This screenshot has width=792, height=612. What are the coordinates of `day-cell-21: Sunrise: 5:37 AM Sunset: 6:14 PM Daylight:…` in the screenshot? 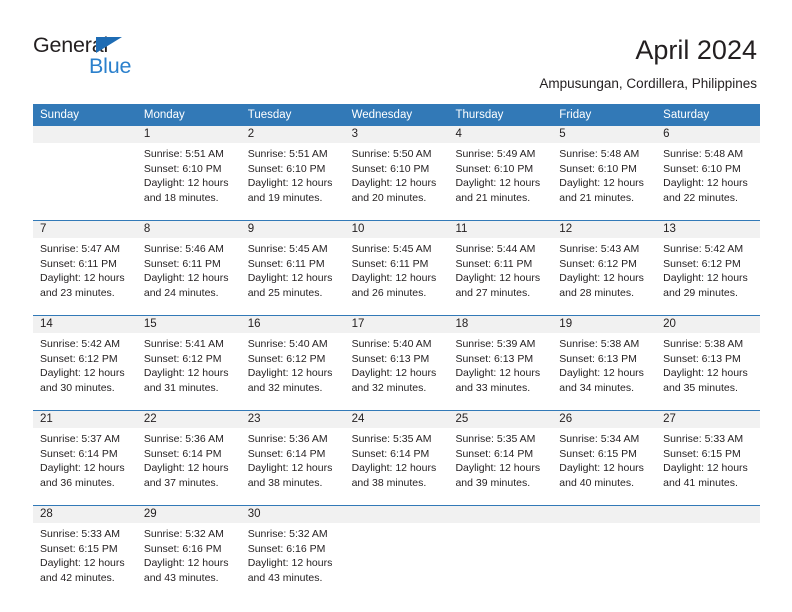 It's located at (85, 461).